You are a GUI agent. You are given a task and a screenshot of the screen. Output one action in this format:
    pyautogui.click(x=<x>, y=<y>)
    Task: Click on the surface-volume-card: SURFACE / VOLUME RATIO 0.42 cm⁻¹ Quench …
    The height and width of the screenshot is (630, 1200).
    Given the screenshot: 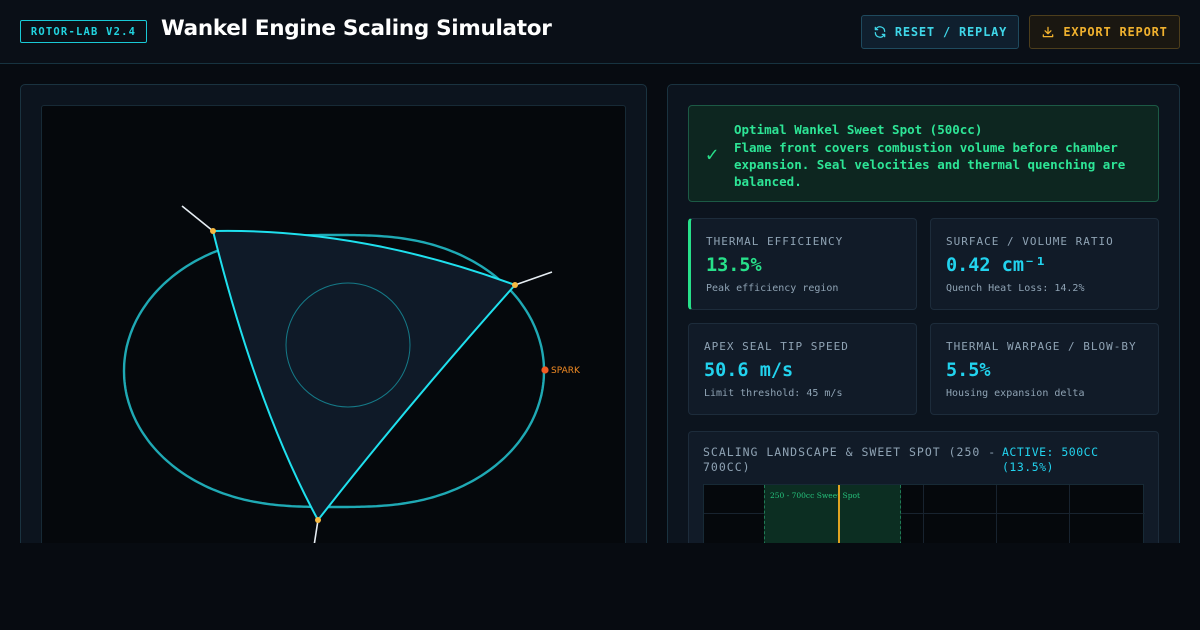 What is the action you would take?
    pyautogui.click(x=1044, y=264)
    